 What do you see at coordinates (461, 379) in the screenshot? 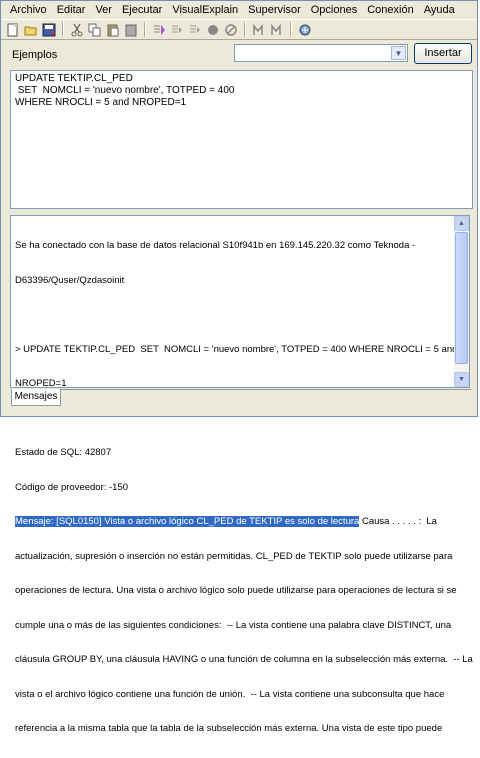
I see `scroll-down-icon: ▼` at bounding box center [461, 379].